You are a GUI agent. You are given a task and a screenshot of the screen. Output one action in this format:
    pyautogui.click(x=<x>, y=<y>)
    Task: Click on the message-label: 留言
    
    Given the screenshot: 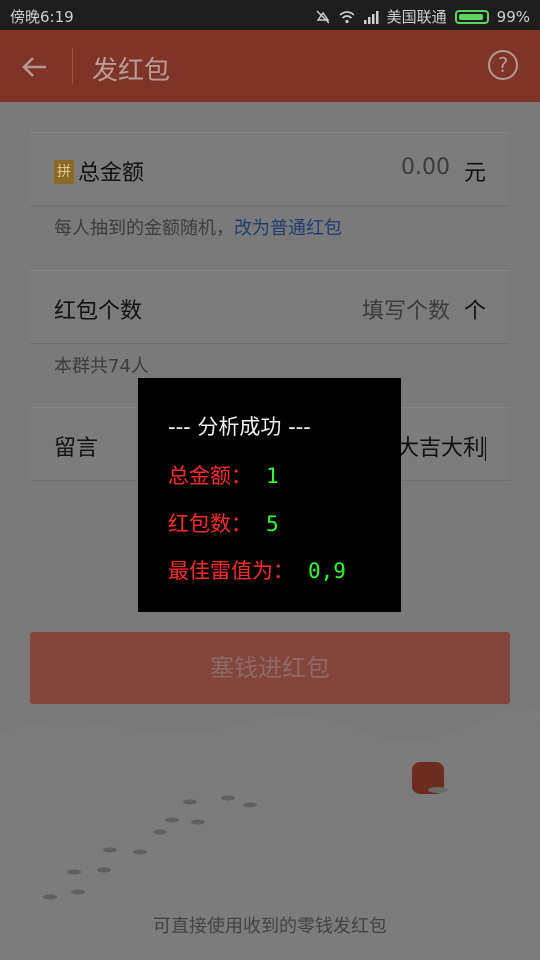 What is the action you would take?
    pyautogui.click(x=76, y=448)
    